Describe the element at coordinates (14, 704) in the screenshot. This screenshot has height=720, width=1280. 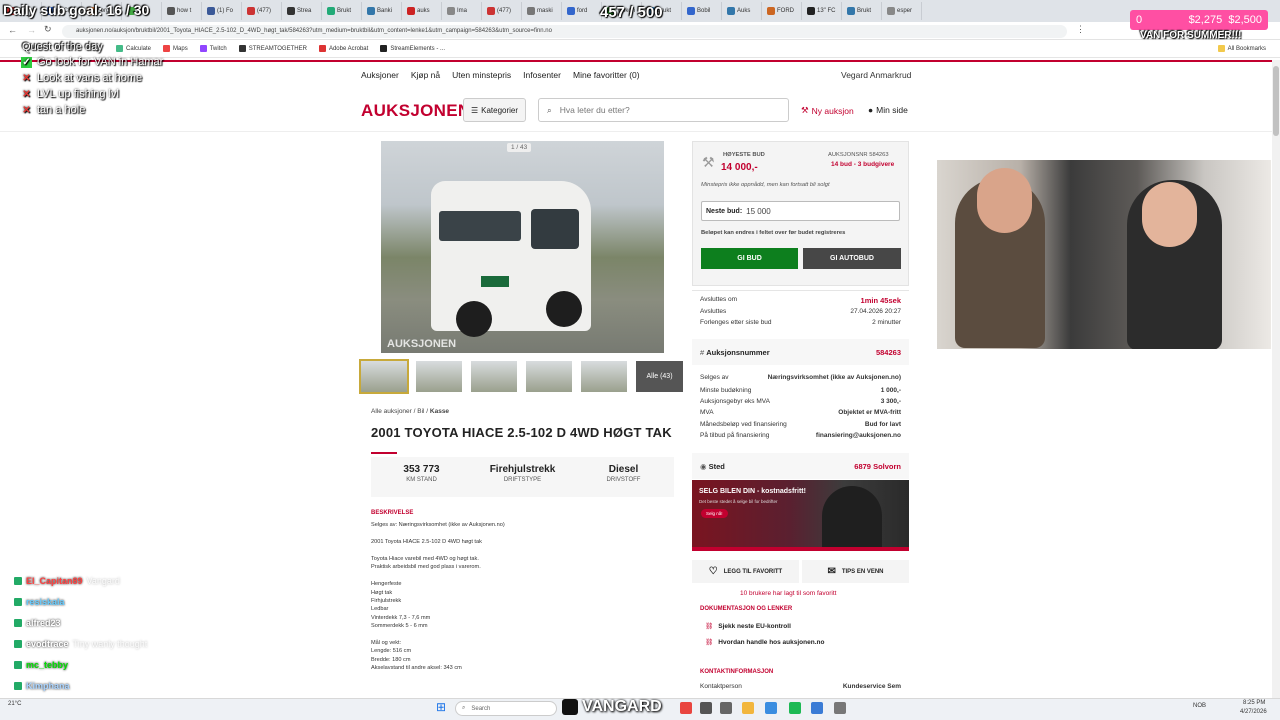
I see `weather-widget: 21°C` at that location.